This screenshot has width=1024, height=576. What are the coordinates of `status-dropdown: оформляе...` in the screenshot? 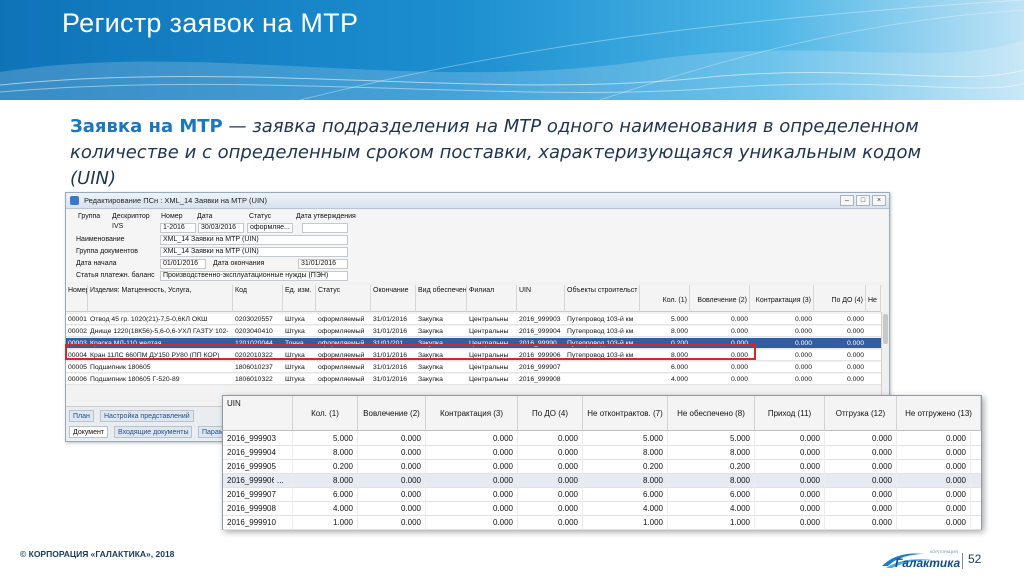 It's located at (270, 228).